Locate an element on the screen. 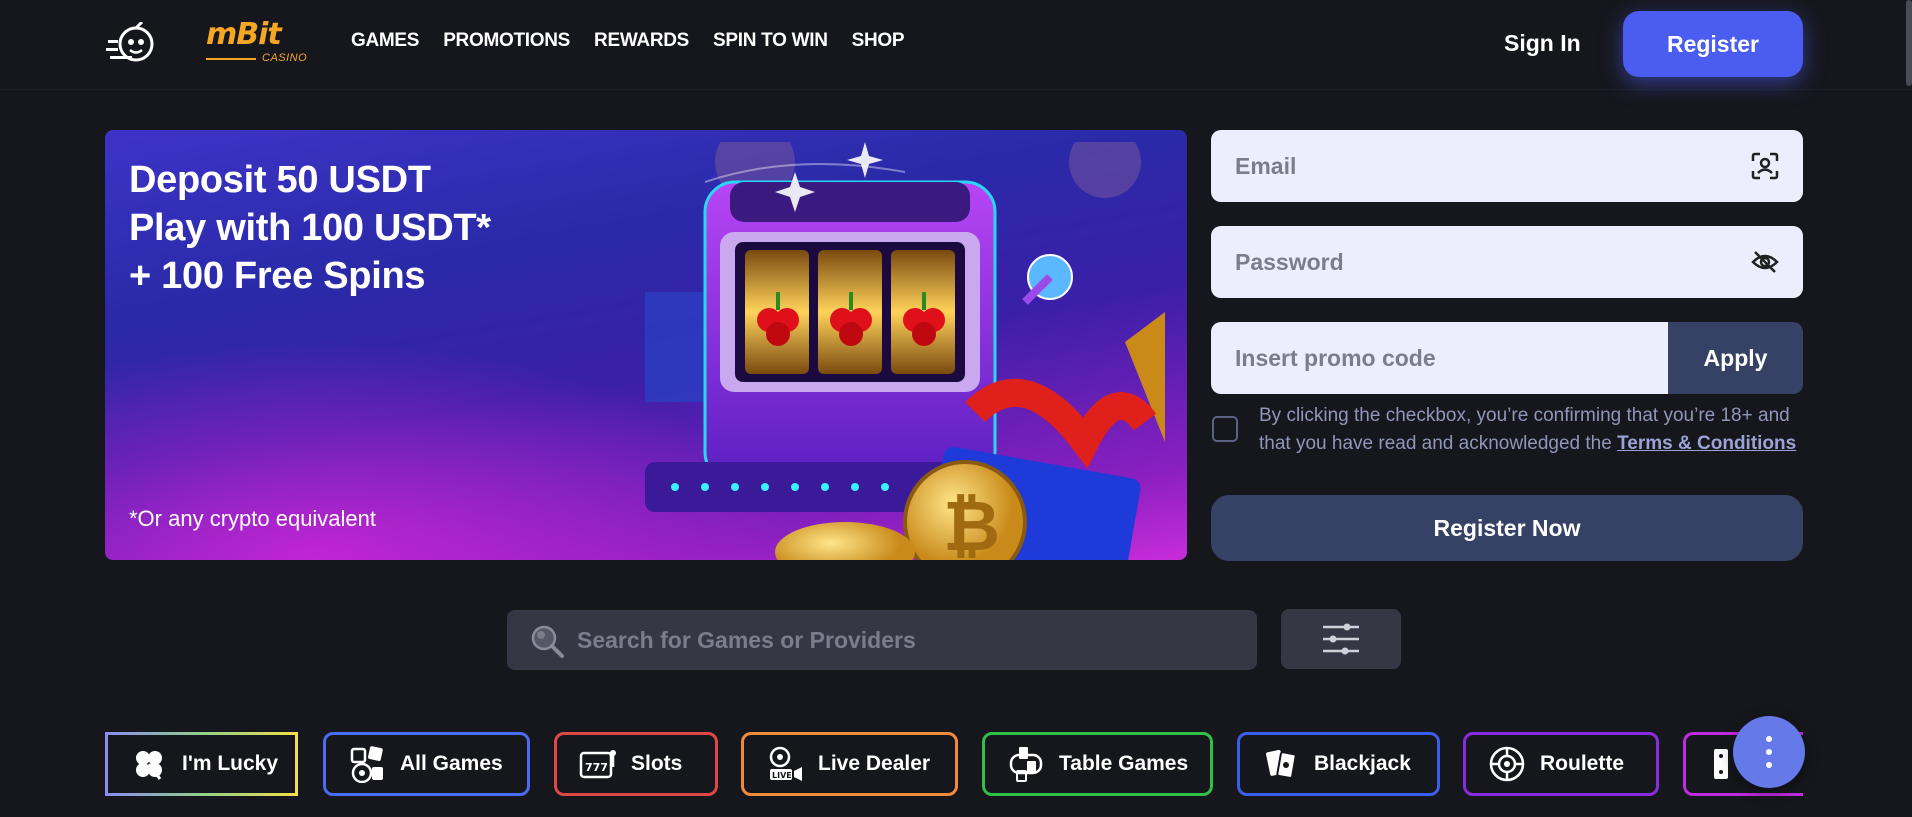 Image resolution: width=1912 pixels, height=817 pixels. page-scrollbar is located at coordinates (1909, 43).